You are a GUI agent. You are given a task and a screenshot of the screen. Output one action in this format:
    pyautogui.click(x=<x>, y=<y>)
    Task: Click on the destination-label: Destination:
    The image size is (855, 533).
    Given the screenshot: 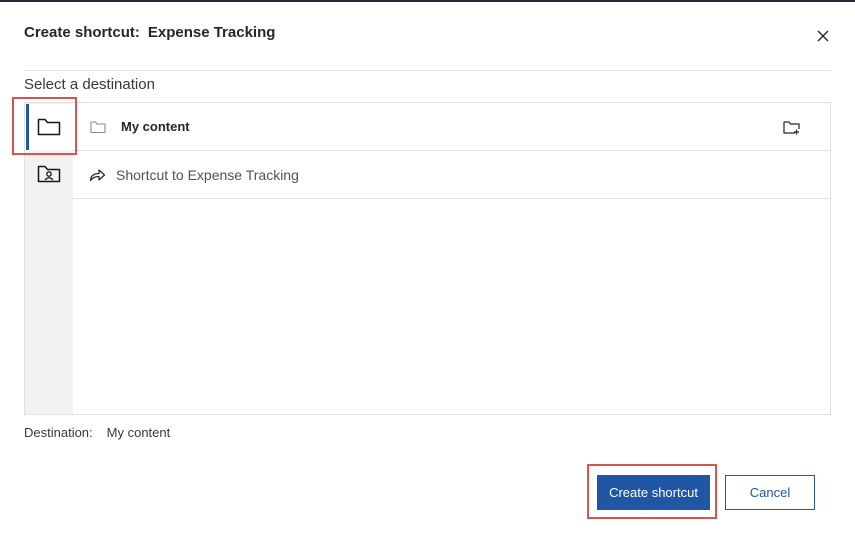 What is the action you would take?
    pyautogui.click(x=58, y=432)
    